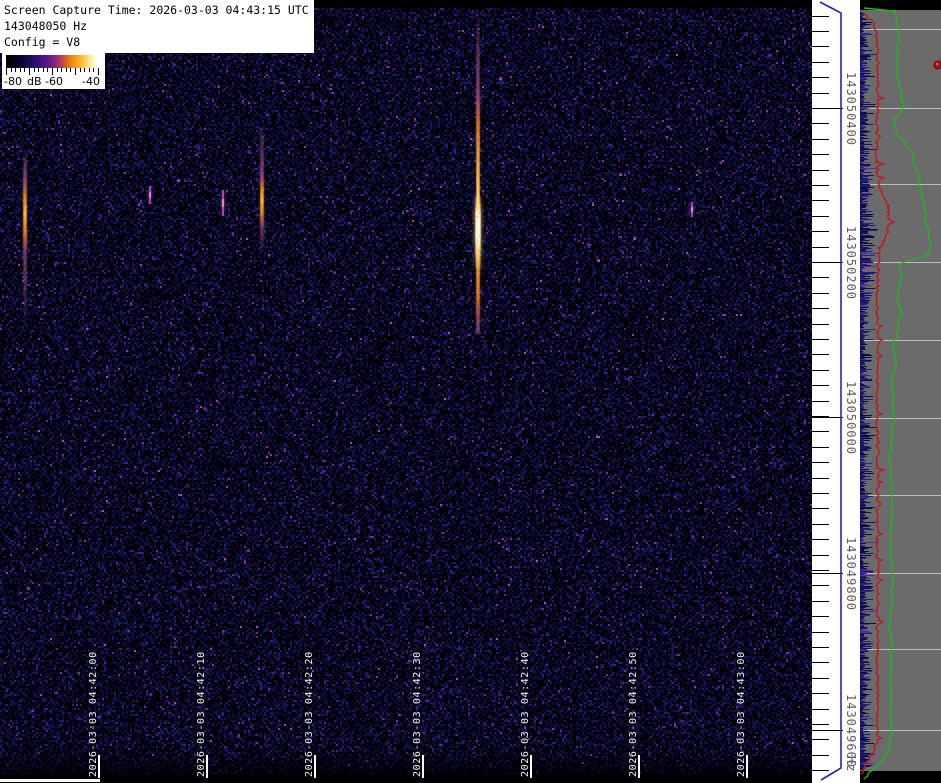 This screenshot has height=783, width=941. I want to click on frequency-label: 143050400, so click(851, 109).